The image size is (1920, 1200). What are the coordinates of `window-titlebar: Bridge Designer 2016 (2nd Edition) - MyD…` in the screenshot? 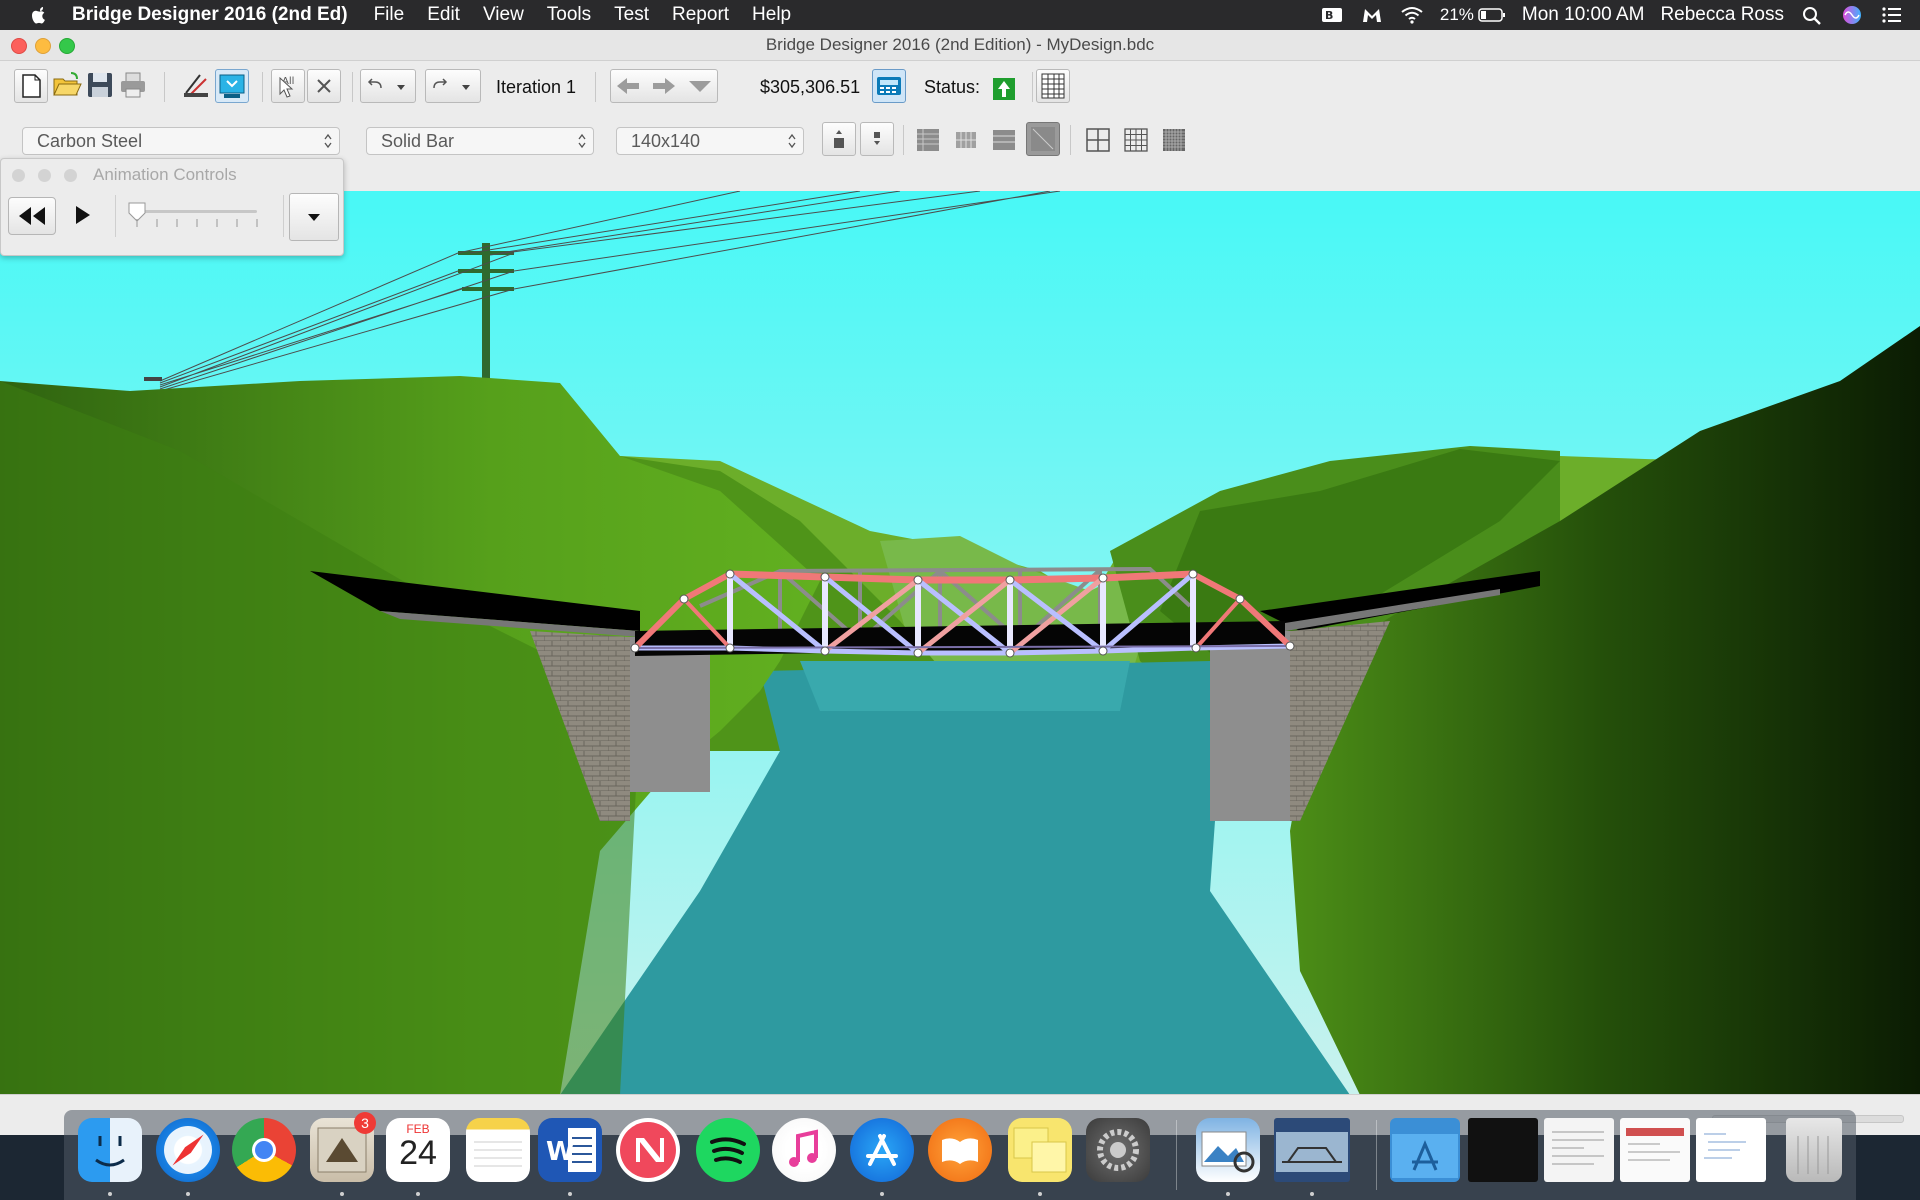 It's located at (960, 45).